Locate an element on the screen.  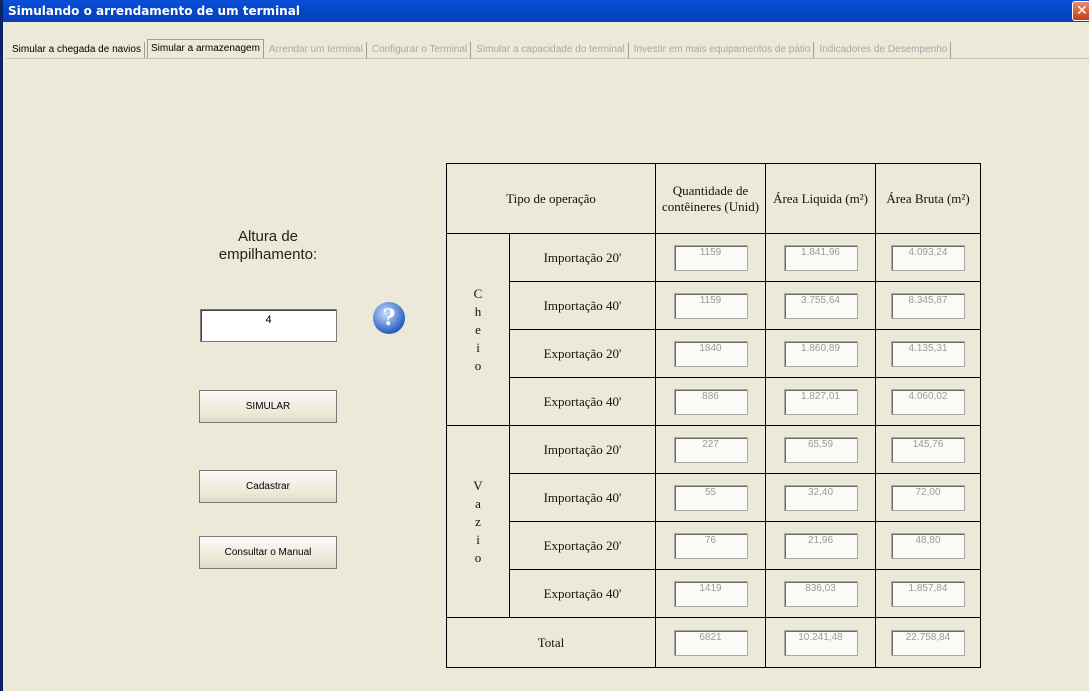
tab-configurar-terminal: Configurar o Terminal is located at coordinates (420, 50).